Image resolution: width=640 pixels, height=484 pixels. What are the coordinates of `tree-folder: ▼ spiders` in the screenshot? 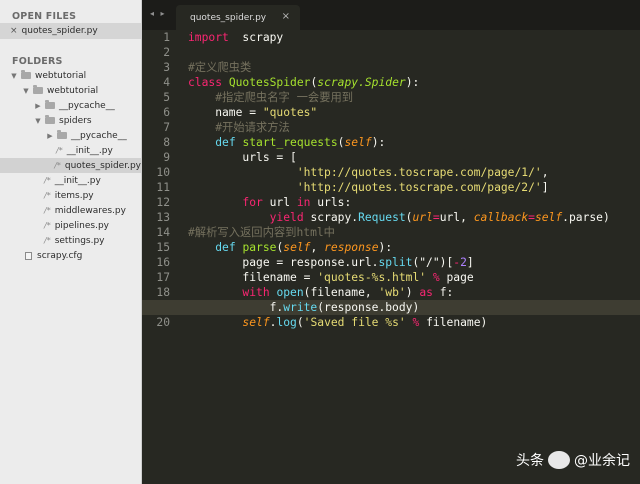 It's located at (70, 120).